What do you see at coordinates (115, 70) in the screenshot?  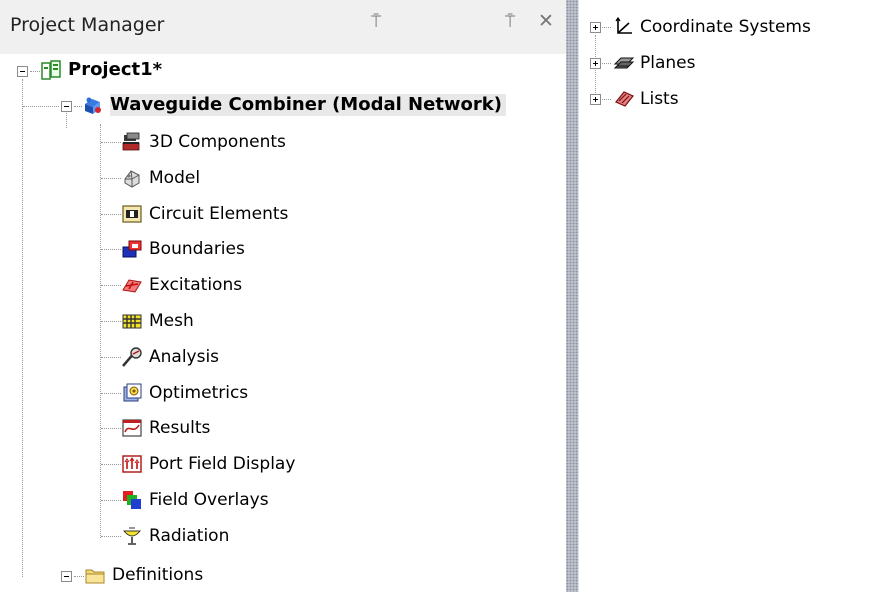 I see `project-label: Project1*` at bounding box center [115, 70].